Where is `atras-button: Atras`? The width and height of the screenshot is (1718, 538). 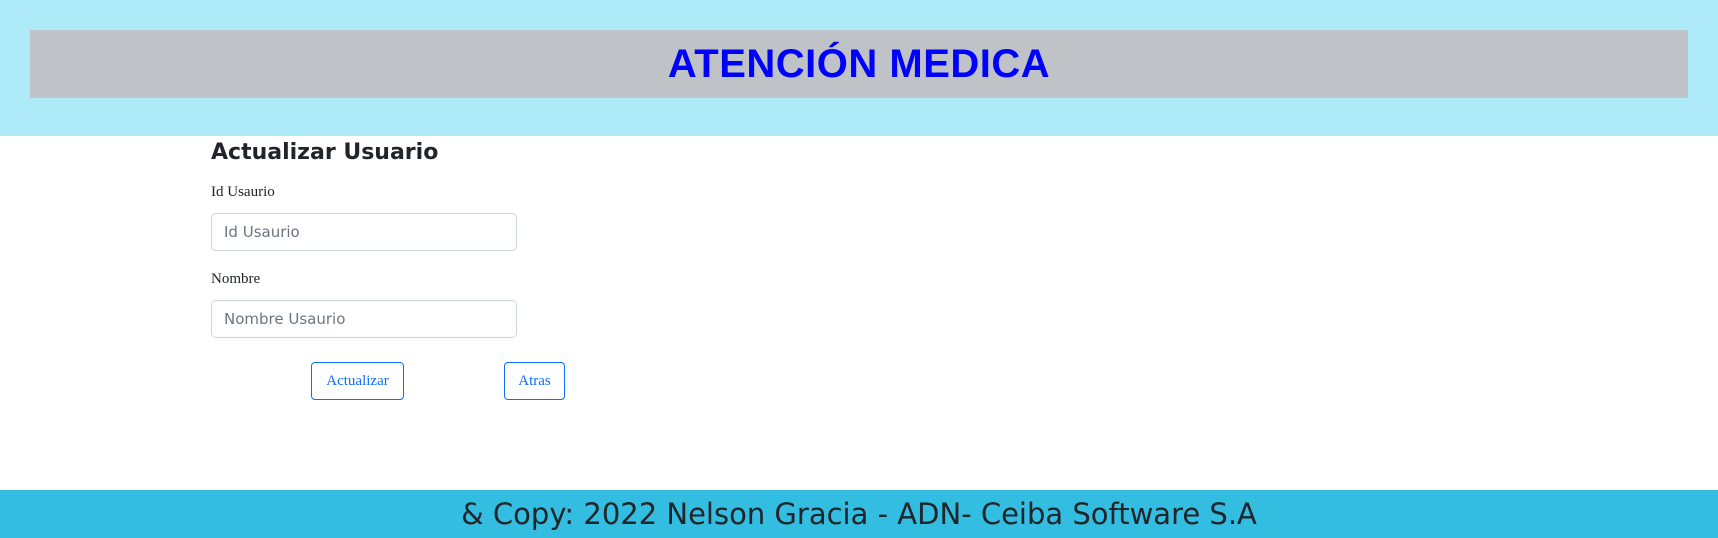
atras-button: Atras is located at coordinates (534, 381).